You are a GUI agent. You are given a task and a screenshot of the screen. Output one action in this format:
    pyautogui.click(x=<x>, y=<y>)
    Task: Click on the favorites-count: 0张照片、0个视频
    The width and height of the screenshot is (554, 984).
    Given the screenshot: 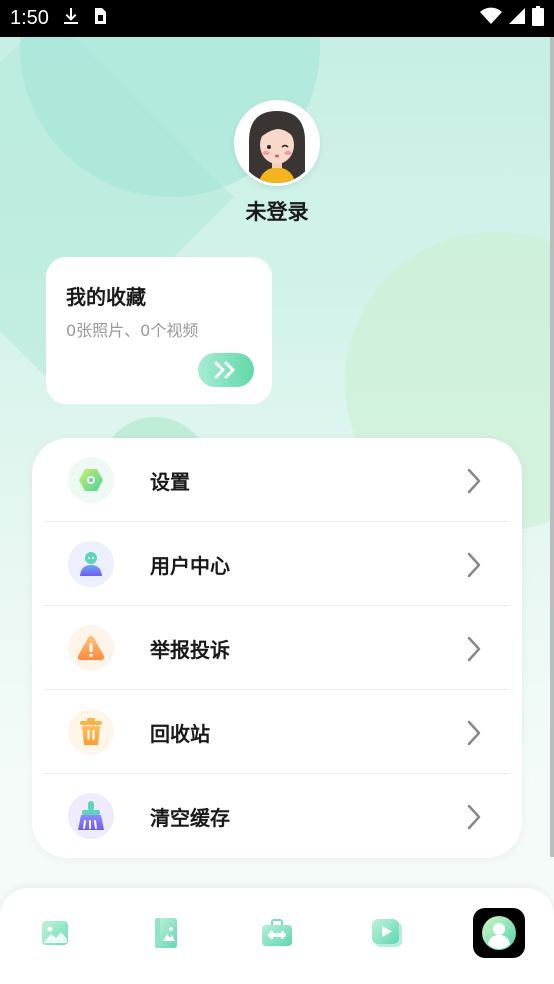 What is the action you would take?
    pyautogui.click(x=132, y=330)
    